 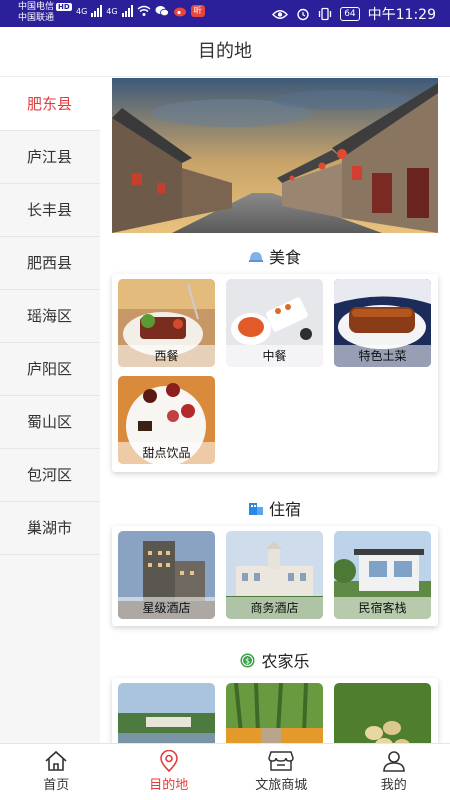 What do you see at coordinates (393, 785) in the screenshot?
I see `nav-profile-label: 我的` at bounding box center [393, 785].